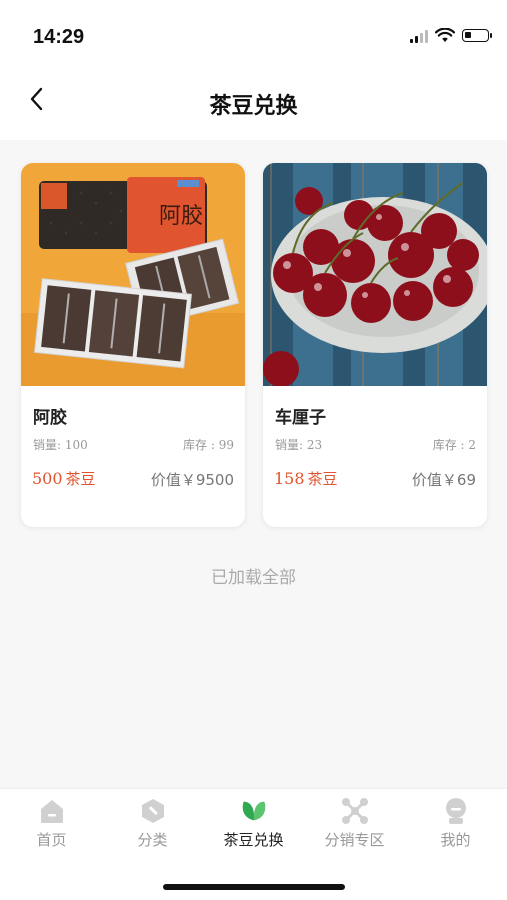 The height and width of the screenshot is (900, 507). I want to click on product-stock: 库存 : 2, so click(454, 445).